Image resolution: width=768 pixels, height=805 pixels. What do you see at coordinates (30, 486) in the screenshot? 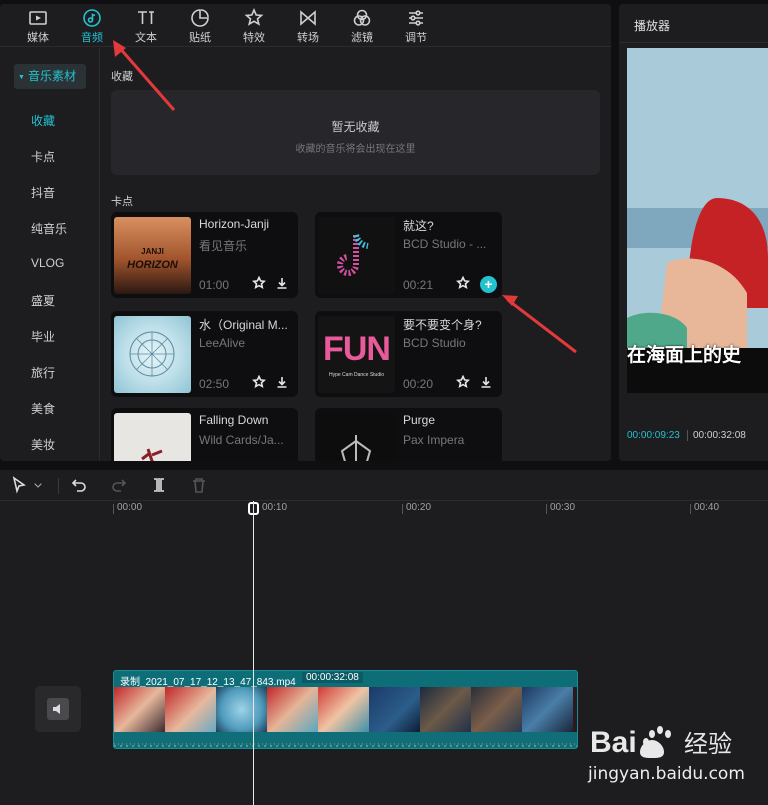
I see `select-tool-button` at bounding box center [30, 486].